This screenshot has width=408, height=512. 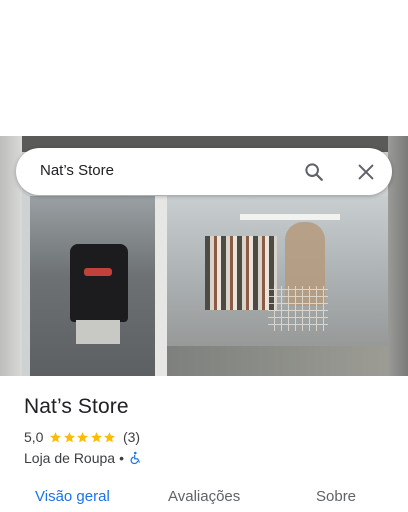 I want to click on wheelchair-accessible-icon, so click(x=135, y=458).